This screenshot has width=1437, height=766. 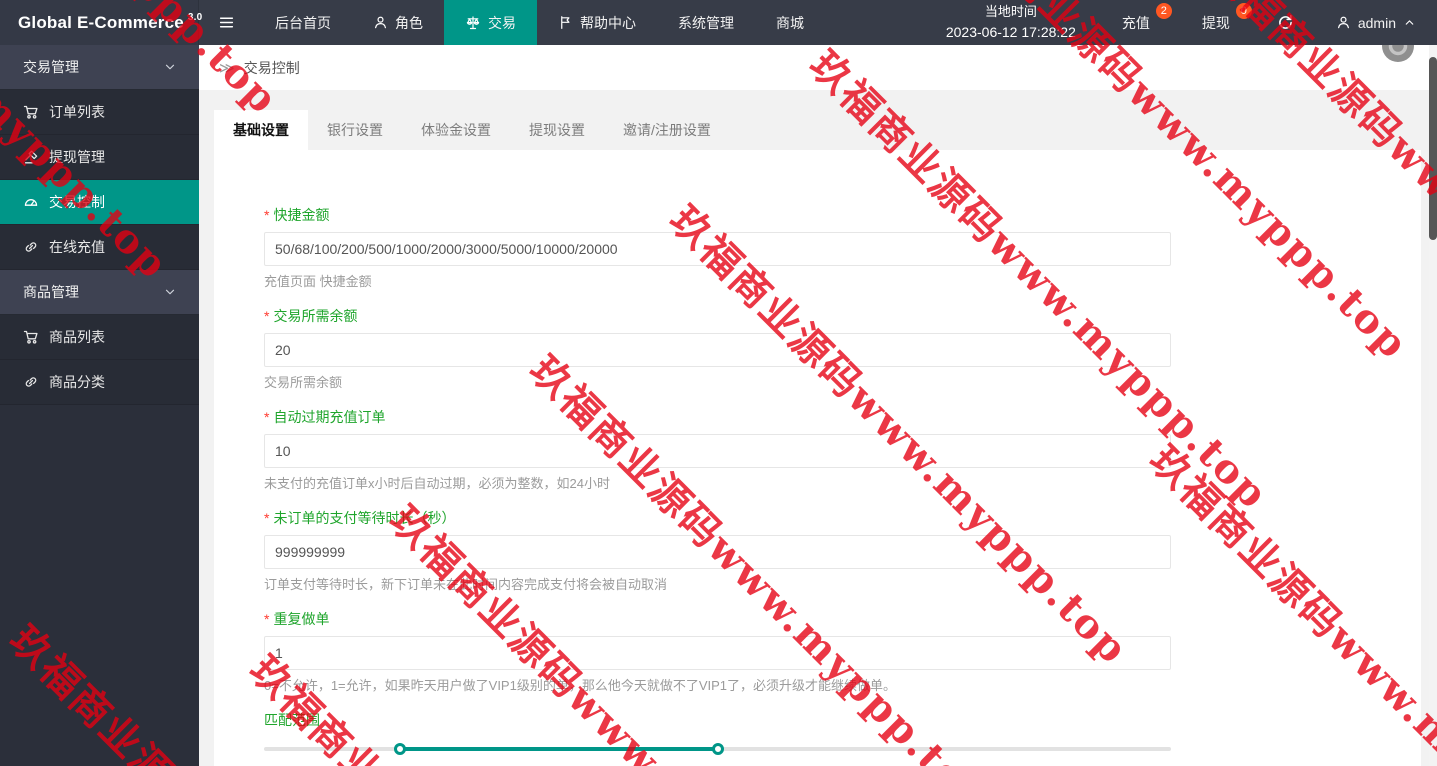 What do you see at coordinates (706, 22) in the screenshot?
I see `nav-item-system: 系统管理` at bounding box center [706, 22].